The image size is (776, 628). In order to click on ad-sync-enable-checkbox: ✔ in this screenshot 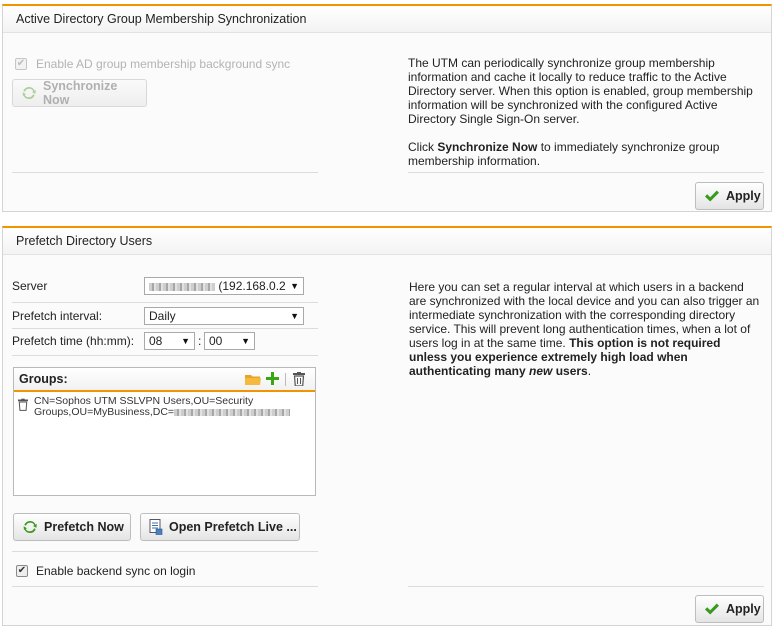, I will do `click(21, 64)`.